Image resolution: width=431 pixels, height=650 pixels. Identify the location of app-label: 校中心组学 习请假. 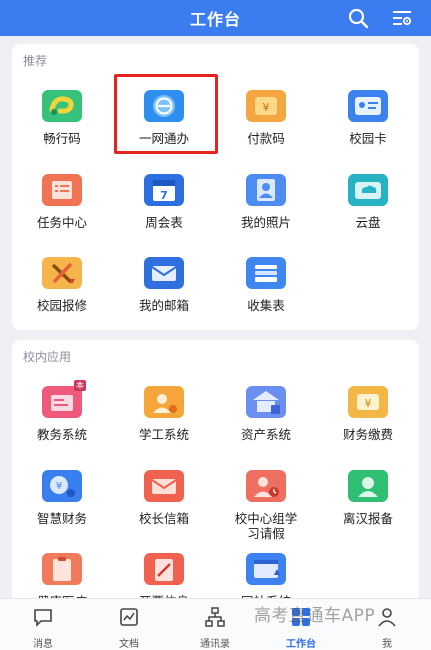
(266, 526).